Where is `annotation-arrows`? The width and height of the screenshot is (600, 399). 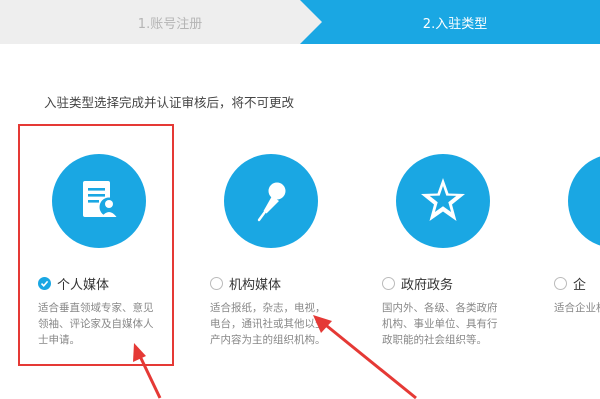
annotation-arrows is located at coordinates (275, 357).